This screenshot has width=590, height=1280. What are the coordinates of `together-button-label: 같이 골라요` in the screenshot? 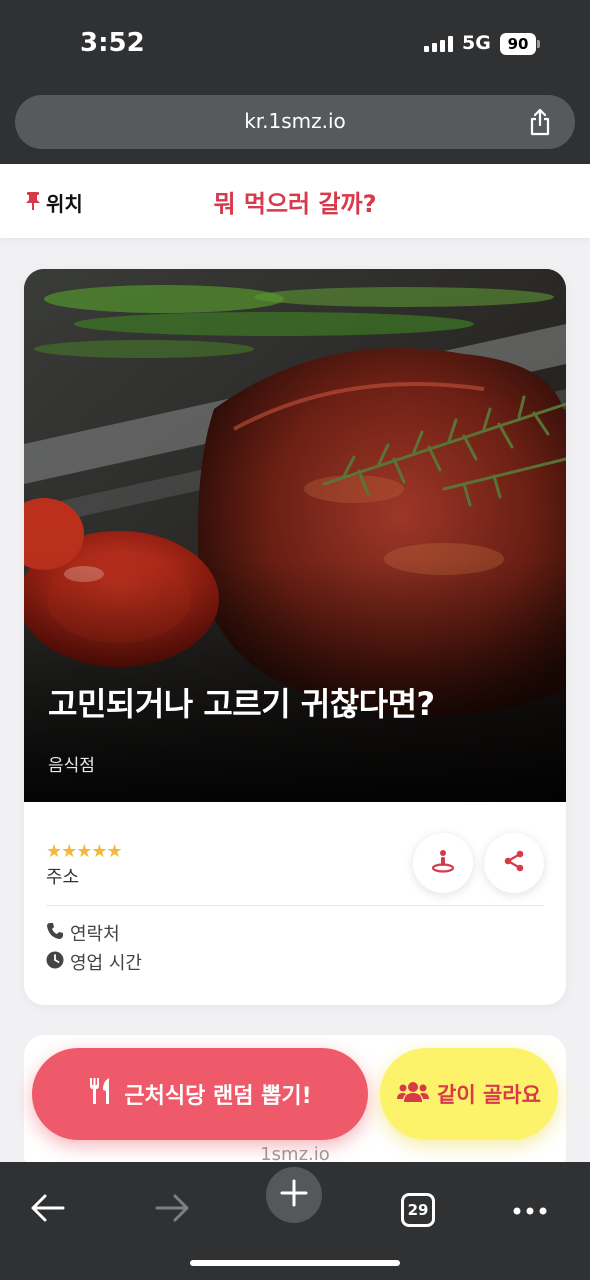 It's located at (489, 1095).